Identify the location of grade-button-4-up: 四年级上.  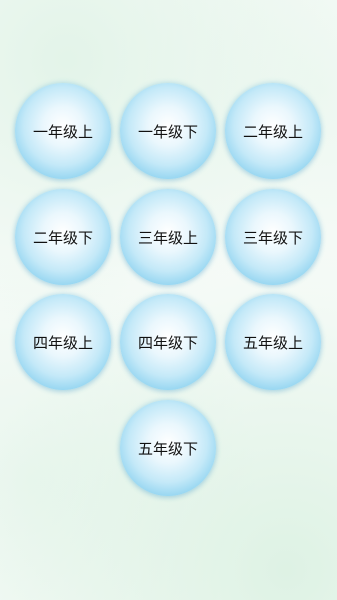
(63, 342).